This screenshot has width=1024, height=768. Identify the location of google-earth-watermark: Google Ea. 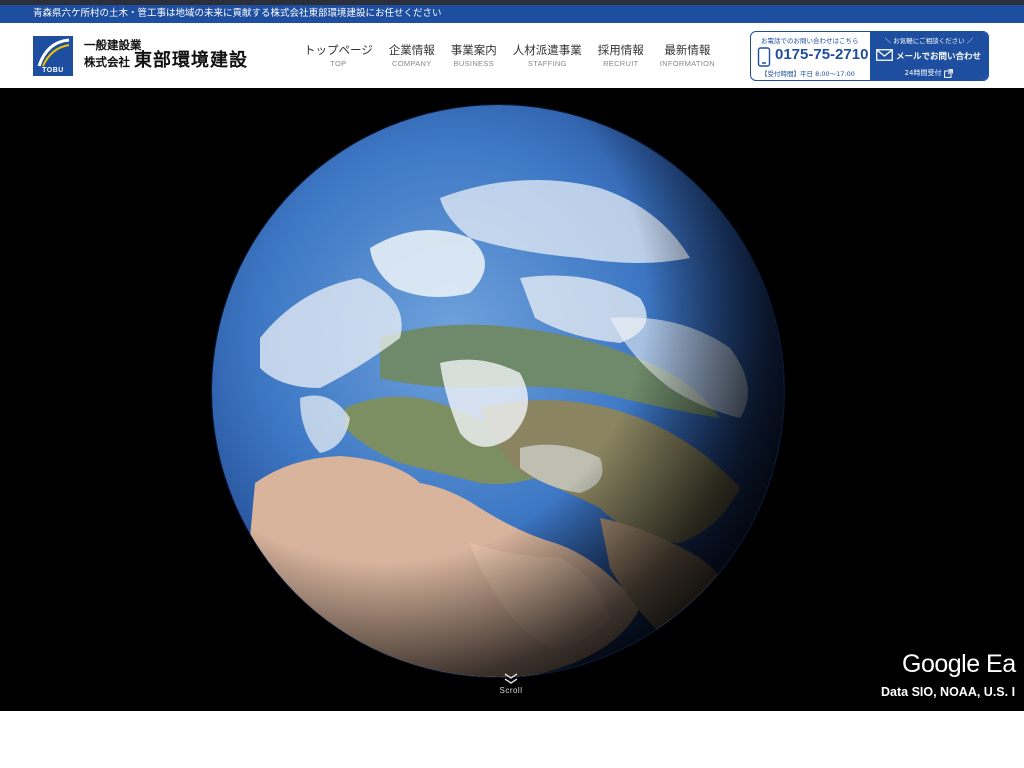
(959, 664).